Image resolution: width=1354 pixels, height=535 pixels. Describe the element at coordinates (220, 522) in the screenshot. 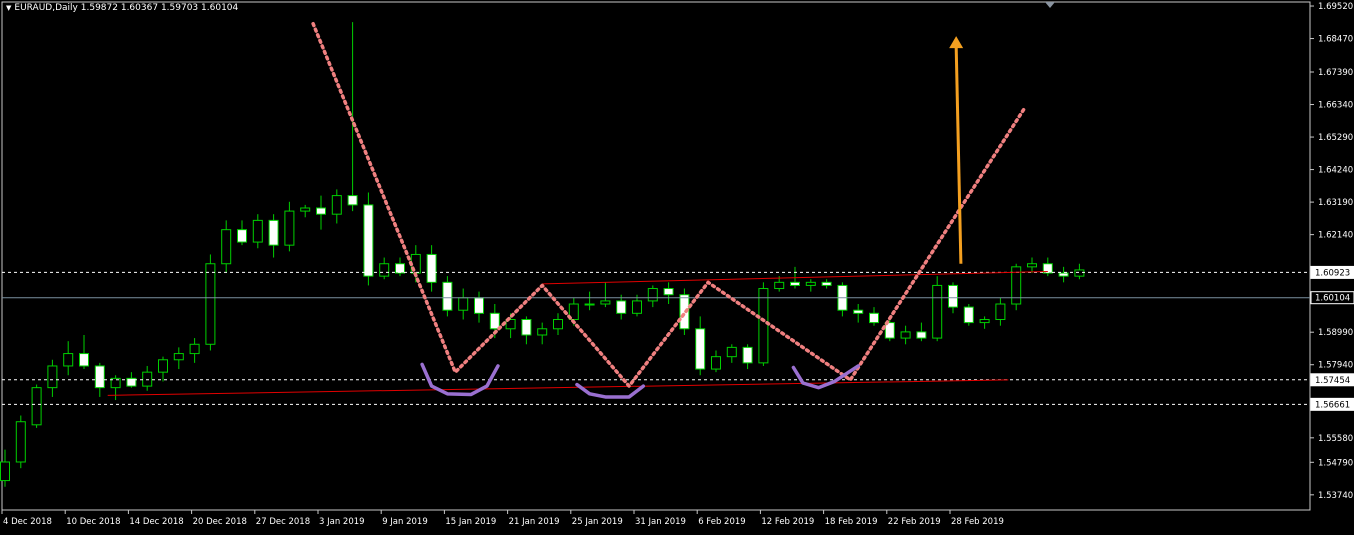

I see `x-axis-tick-label: 20 Dec 2018` at that location.